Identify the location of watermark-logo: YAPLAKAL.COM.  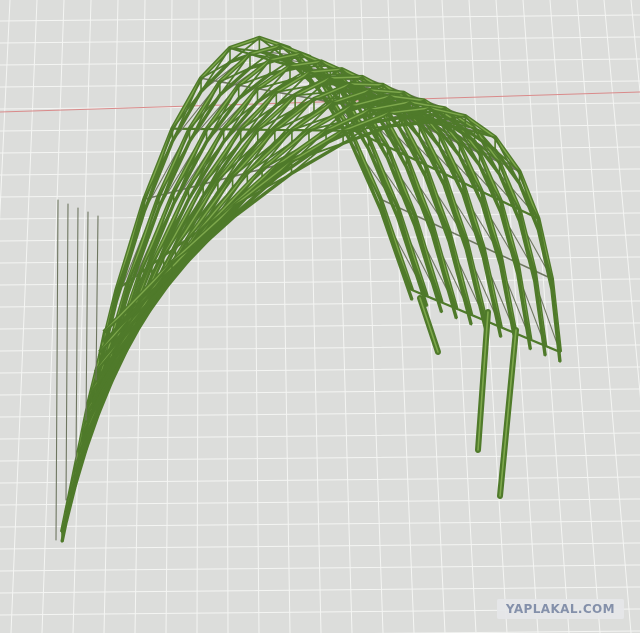
(560, 609).